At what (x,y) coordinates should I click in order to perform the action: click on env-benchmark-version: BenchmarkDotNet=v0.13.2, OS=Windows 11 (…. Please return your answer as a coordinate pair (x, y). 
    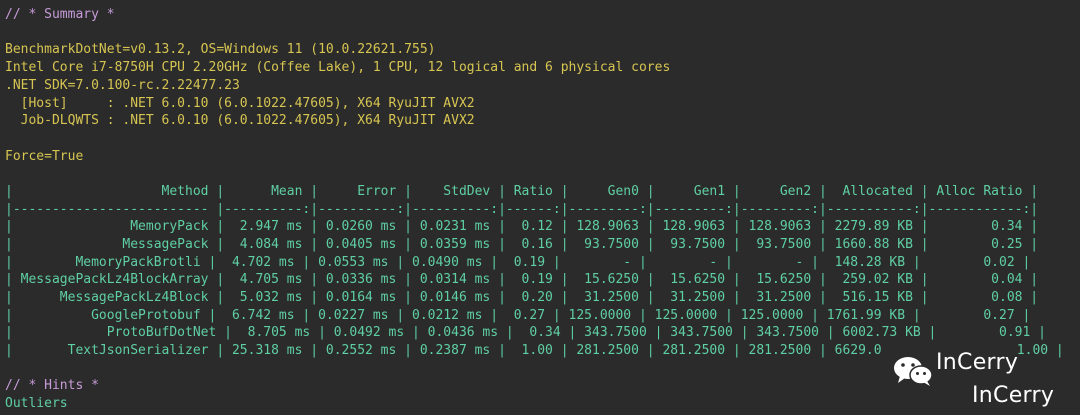
    Looking at the image, I should click on (220, 49).